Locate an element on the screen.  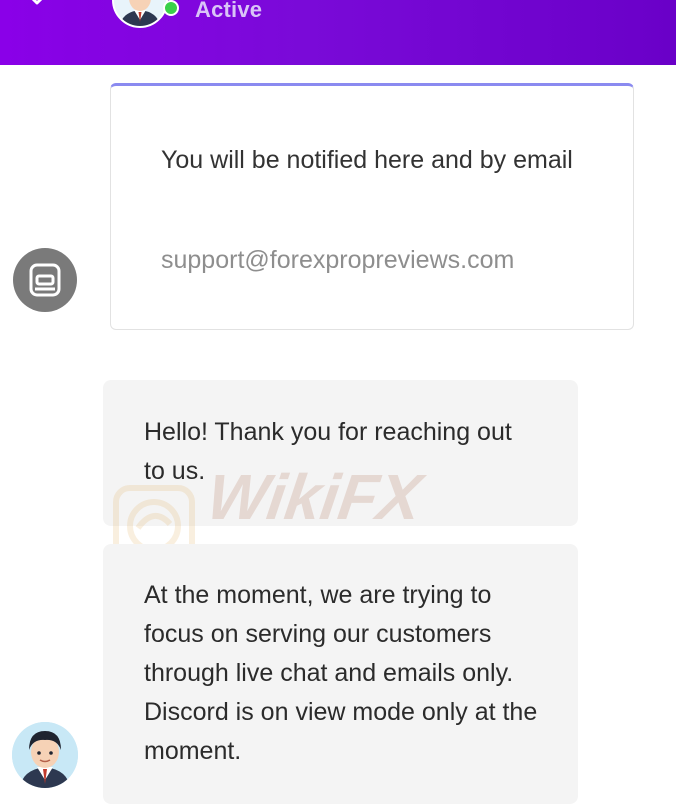
notification-email: support@forexpropreviews.com is located at coordinates (337, 260).